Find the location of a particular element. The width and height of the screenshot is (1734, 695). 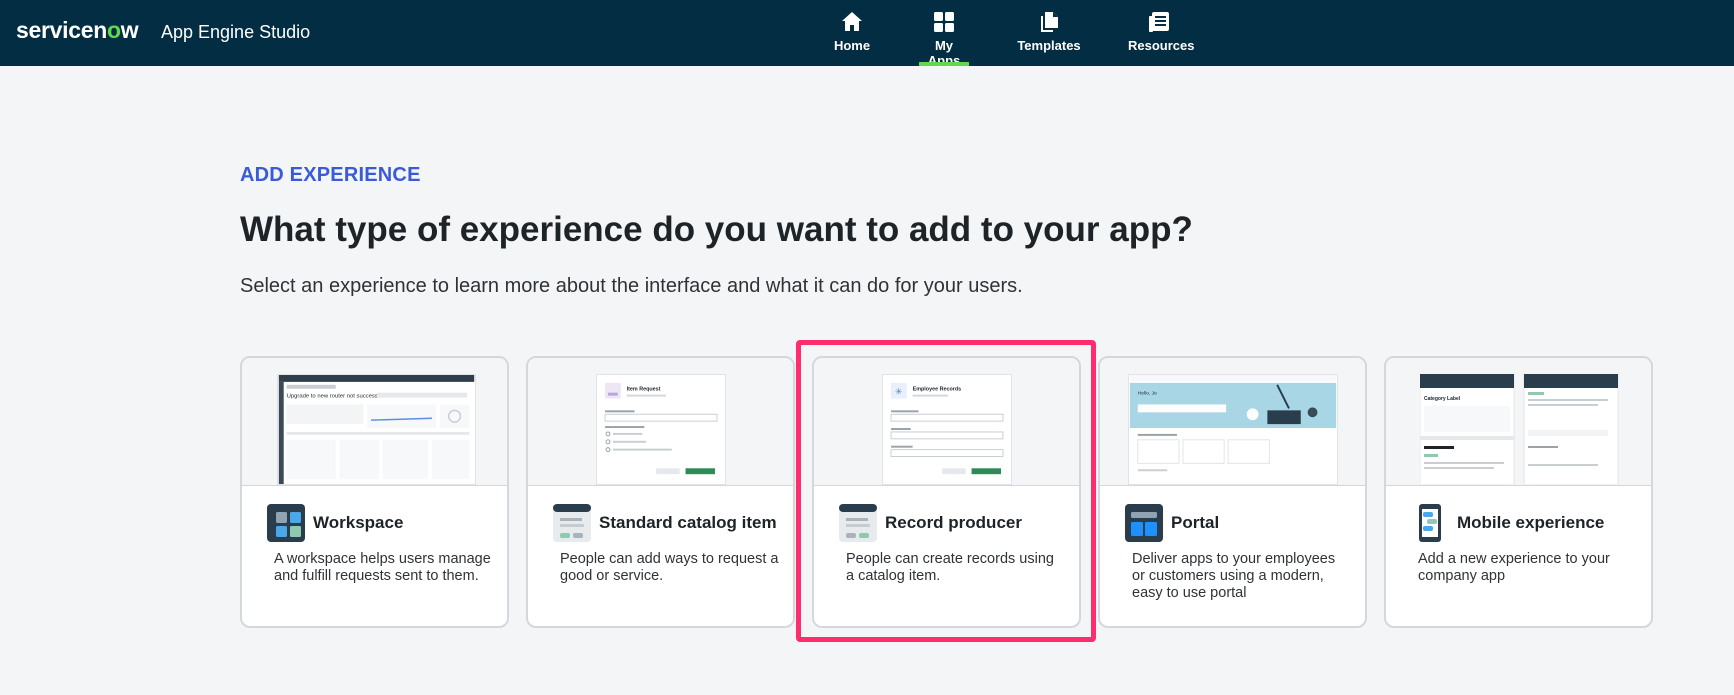

grid-icon is located at coordinates (944, 22).